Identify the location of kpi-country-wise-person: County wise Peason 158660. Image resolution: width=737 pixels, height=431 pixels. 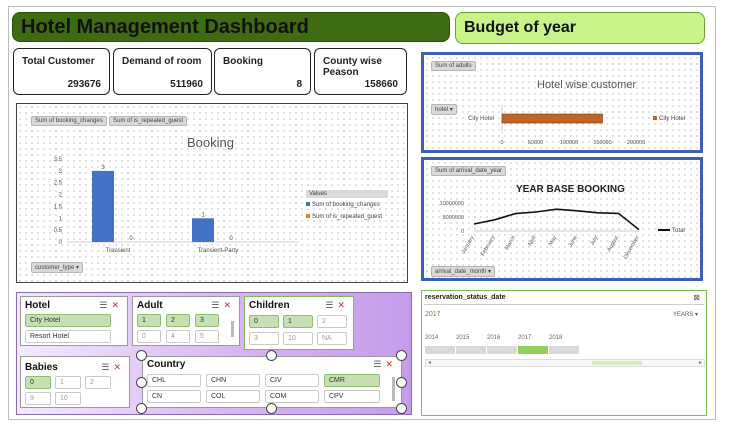
(360, 71).